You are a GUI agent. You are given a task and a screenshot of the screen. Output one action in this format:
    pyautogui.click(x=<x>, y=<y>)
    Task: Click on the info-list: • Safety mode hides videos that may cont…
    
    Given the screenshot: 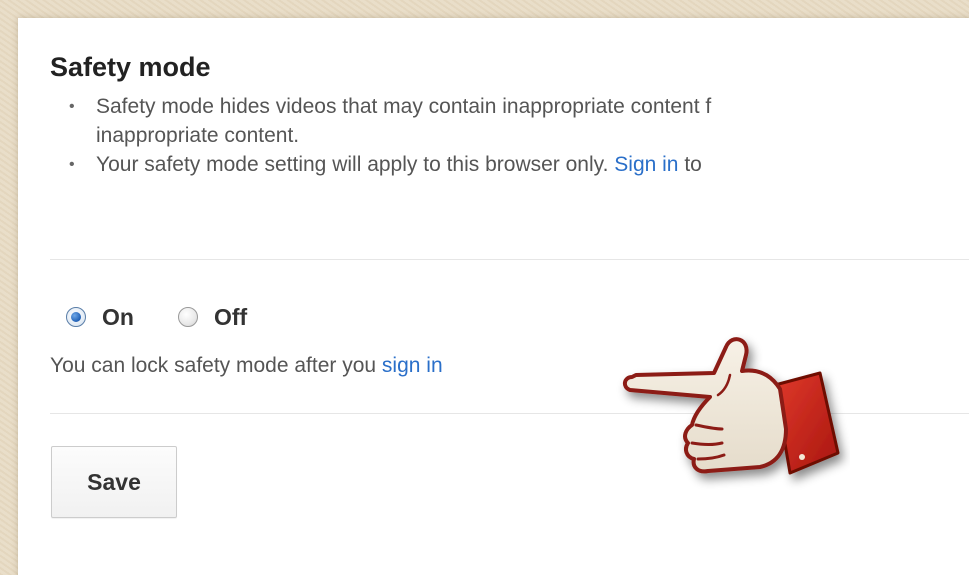 What is the action you would take?
    pyautogui.click(x=509, y=135)
    